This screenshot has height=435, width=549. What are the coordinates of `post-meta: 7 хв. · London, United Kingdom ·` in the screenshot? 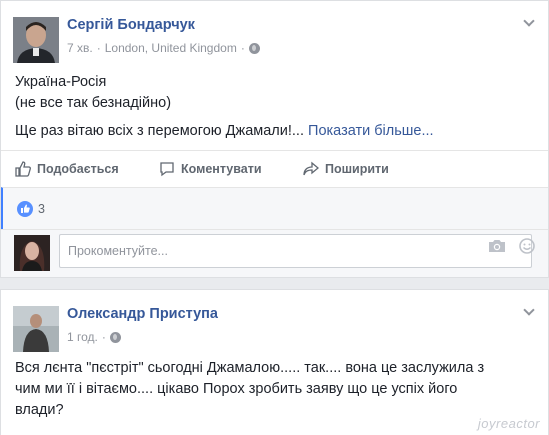 It's located at (163, 48).